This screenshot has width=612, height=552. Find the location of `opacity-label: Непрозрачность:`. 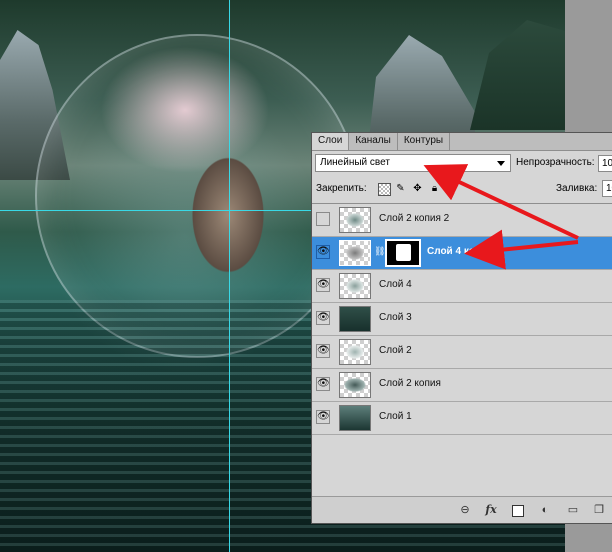

opacity-label: Непрозрачность: is located at coordinates (555, 162).